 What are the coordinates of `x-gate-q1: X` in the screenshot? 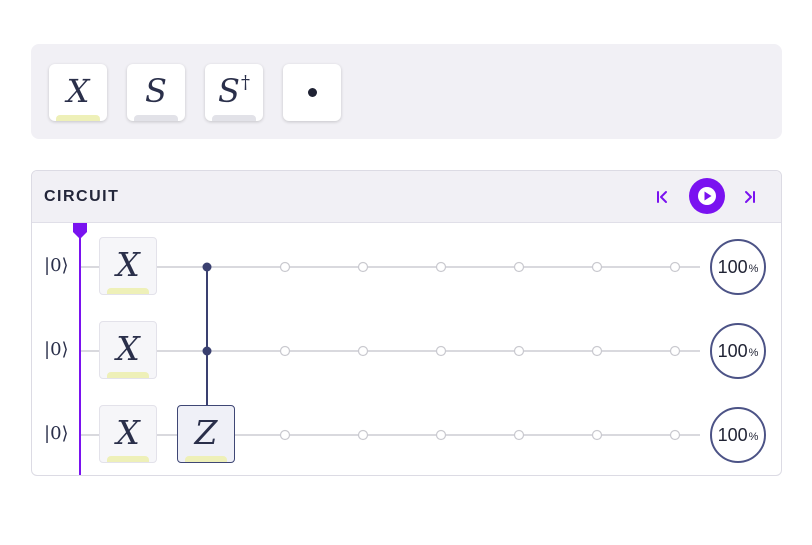 It's located at (128, 350).